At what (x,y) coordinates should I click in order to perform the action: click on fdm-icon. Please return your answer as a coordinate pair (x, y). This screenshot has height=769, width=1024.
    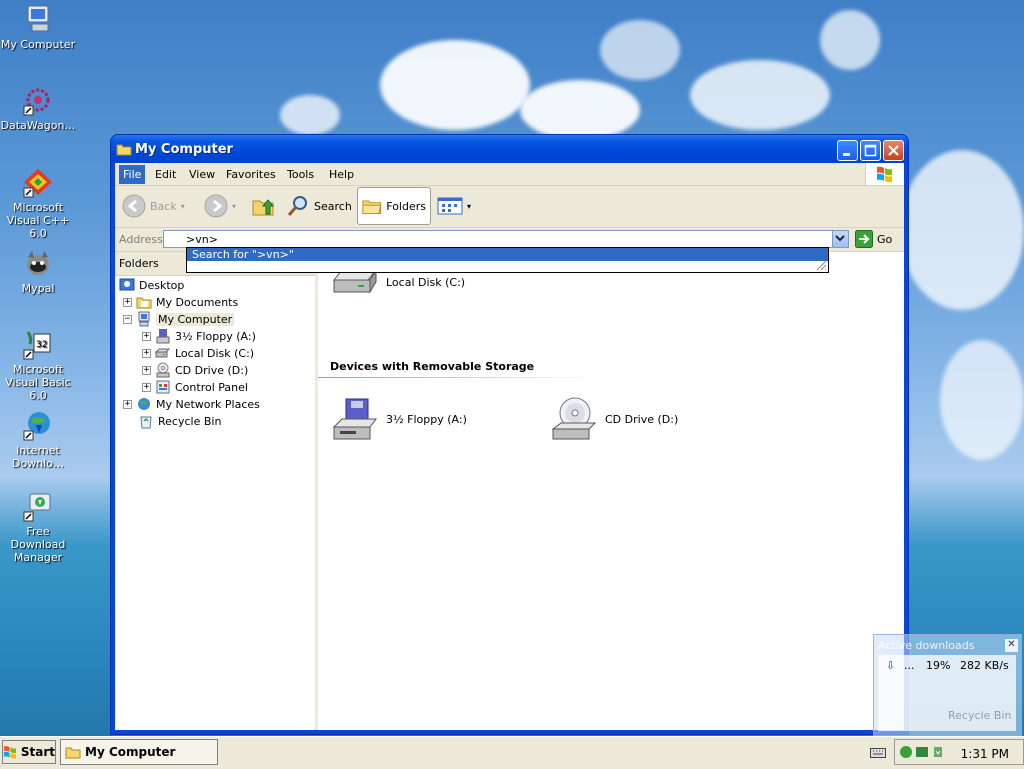
    Looking at the image, I should click on (37, 507).